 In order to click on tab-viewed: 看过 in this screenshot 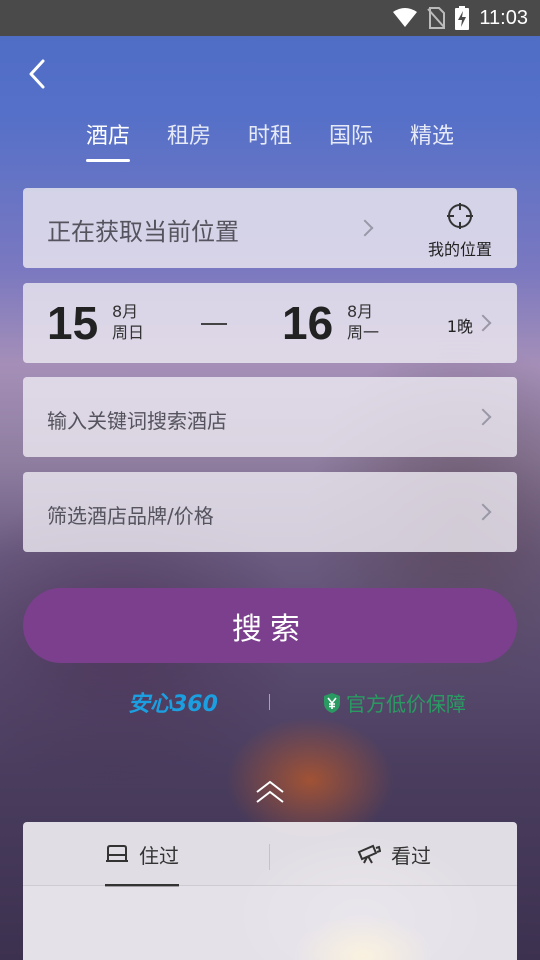, I will do `click(394, 854)`.